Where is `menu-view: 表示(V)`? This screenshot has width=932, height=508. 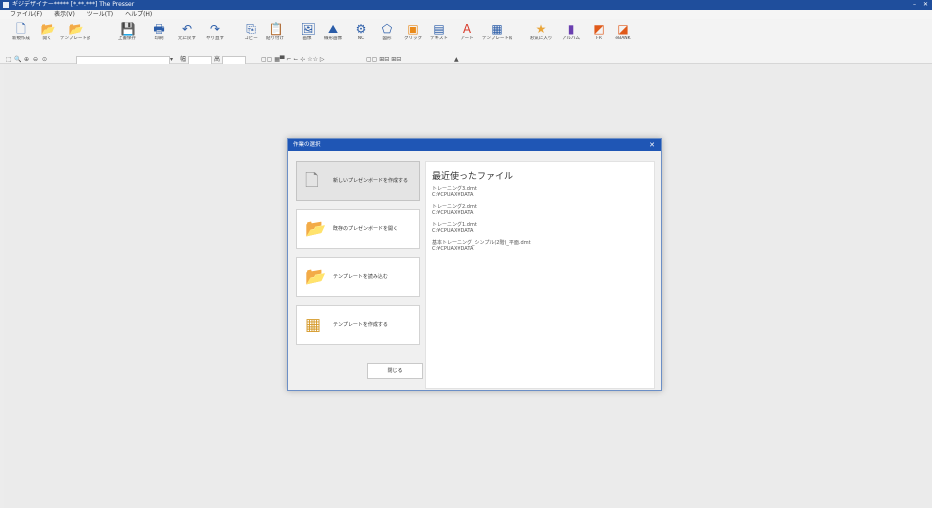
menu-view: 表示(V) is located at coordinates (64, 14).